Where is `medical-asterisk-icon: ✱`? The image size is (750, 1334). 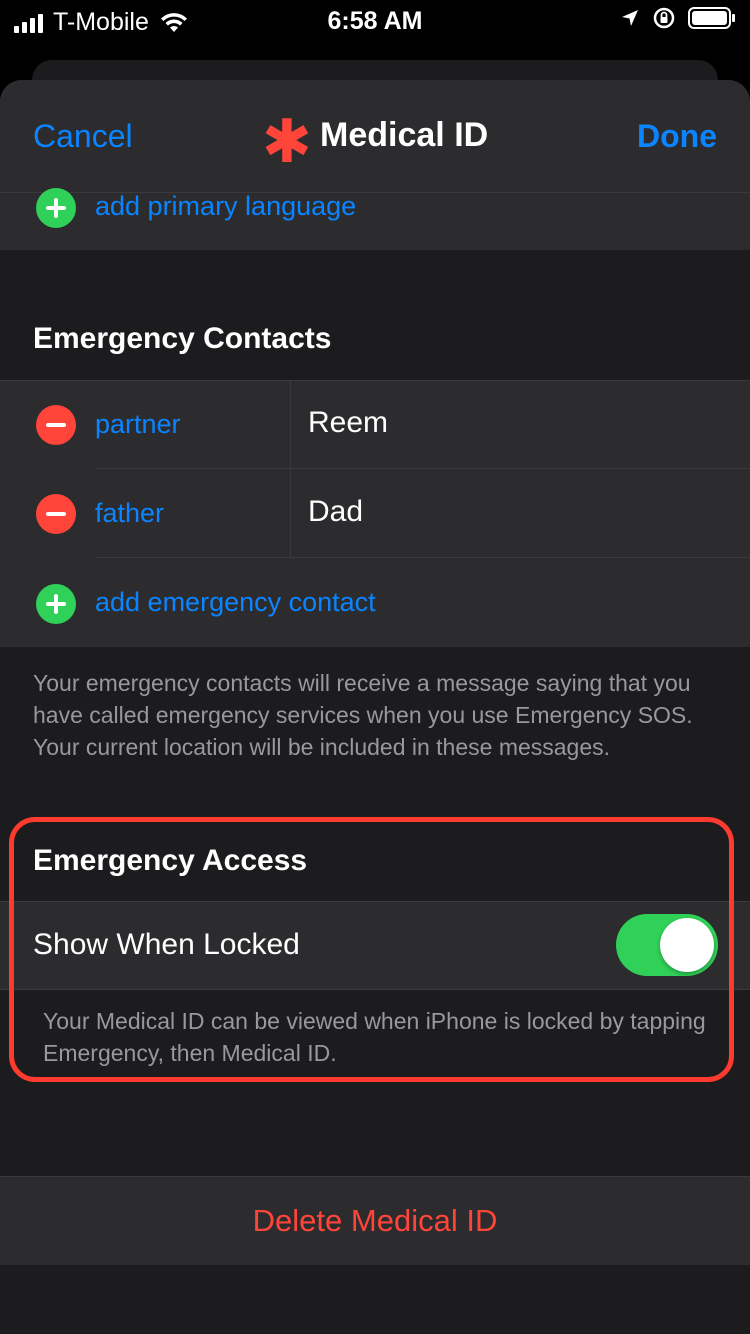 medical-asterisk-icon: ✱ is located at coordinates (287, 141).